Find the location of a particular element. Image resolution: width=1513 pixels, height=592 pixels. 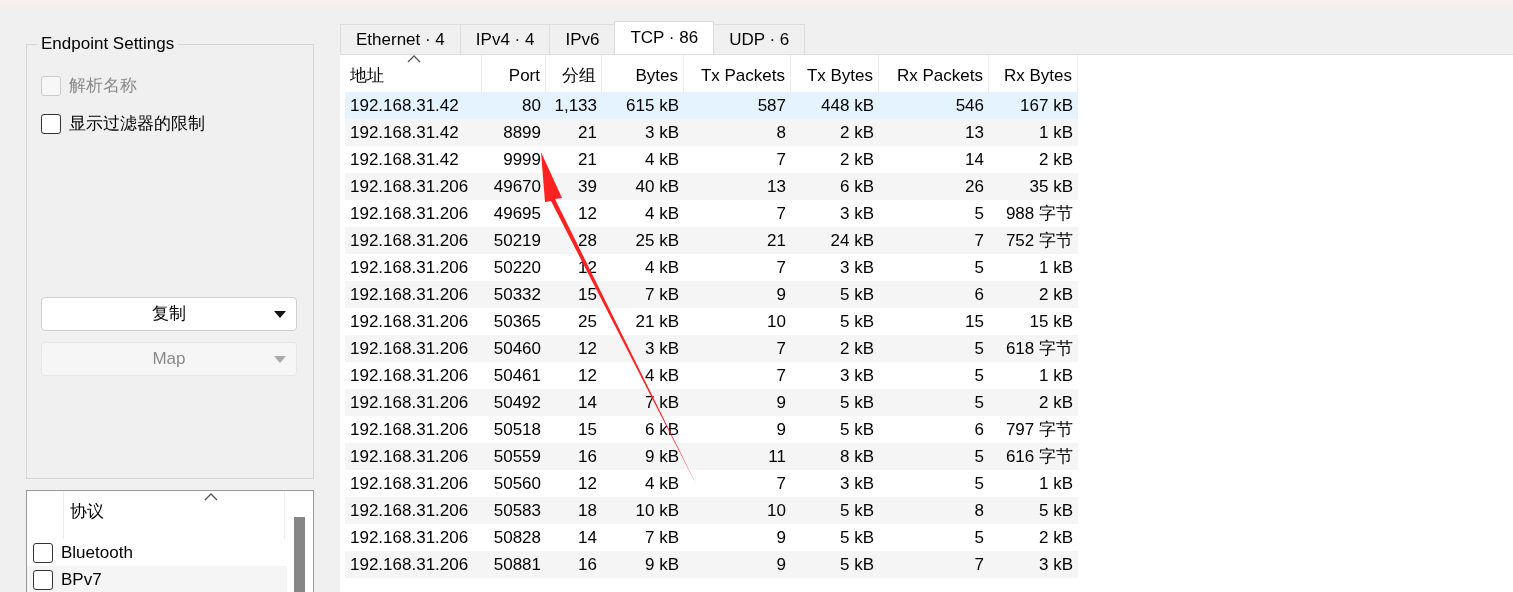

table-cell: 546 is located at coordinates (934, 105).